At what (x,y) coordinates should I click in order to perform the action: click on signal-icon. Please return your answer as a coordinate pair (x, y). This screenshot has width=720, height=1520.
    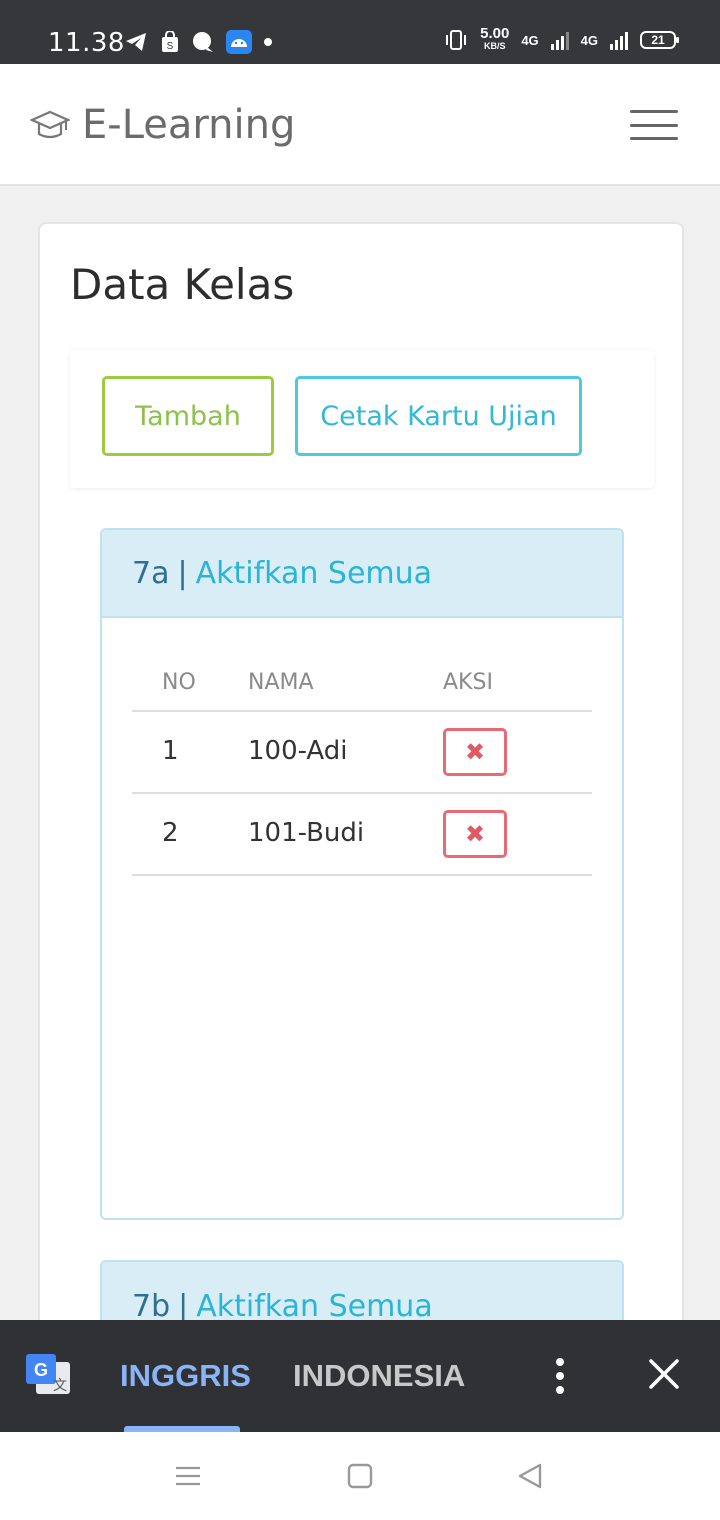
    Looking at the image, I should click on (559, 40).